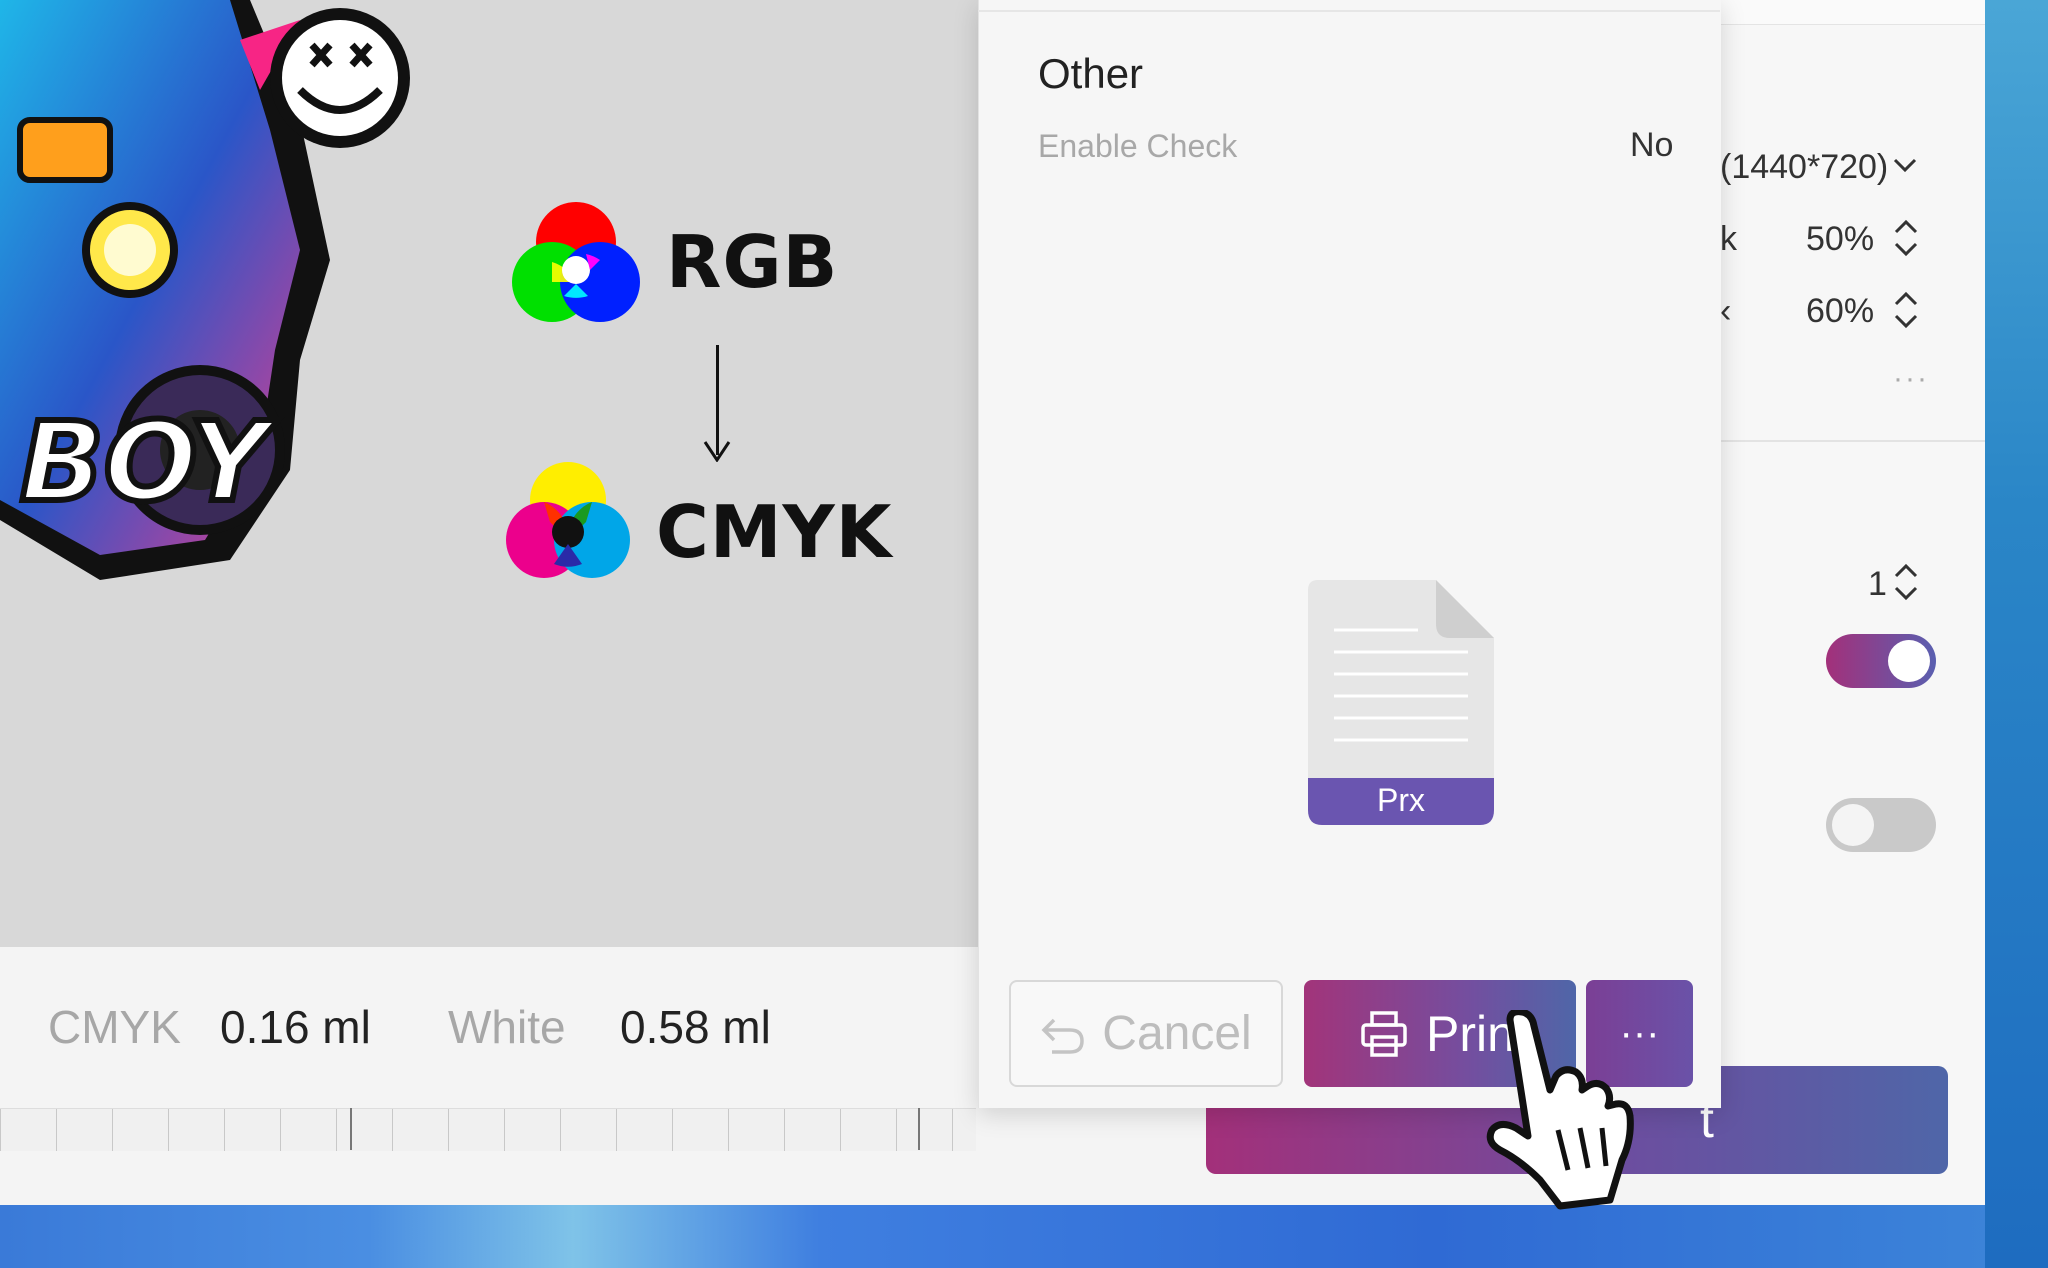  What do you see at coordinates (1905, 165) in the screenshot?
I see `chevron-down-icon` at bounding box center [1905, 165].